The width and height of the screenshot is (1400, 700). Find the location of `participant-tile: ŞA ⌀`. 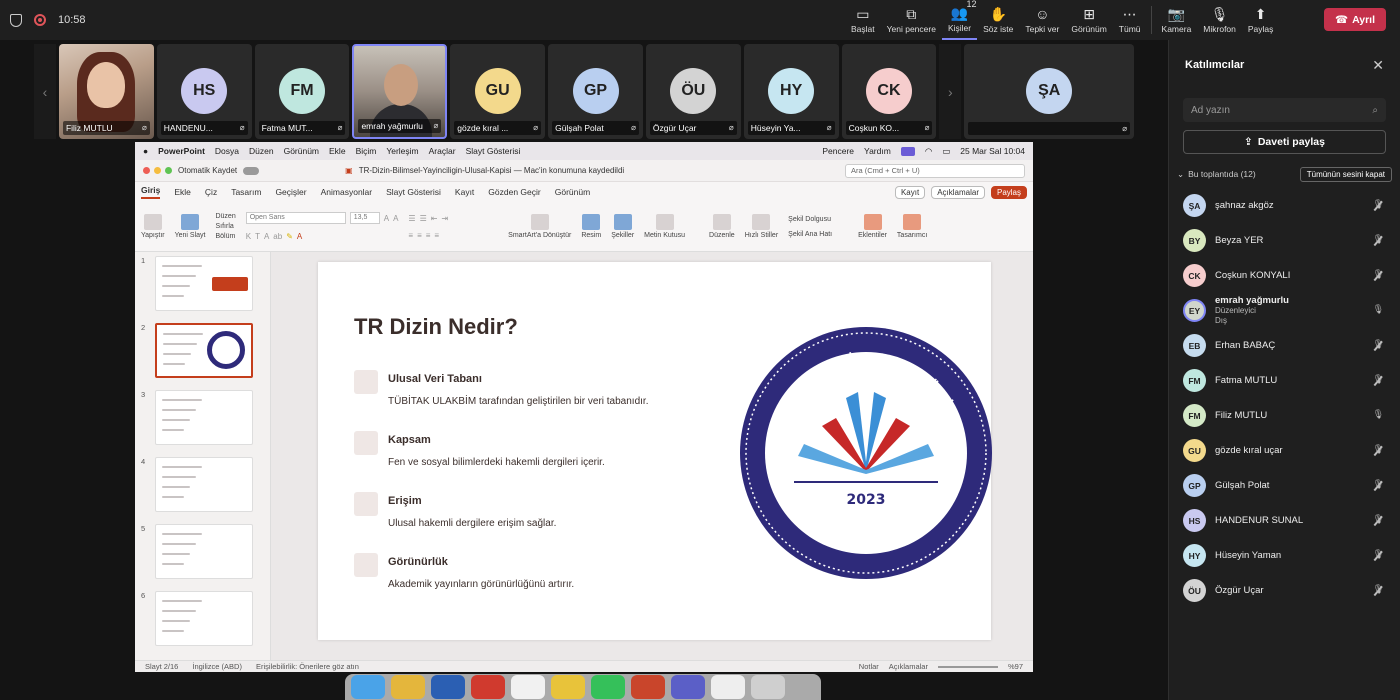

participant-tile: ŞA ⌀ is located at coordinates (1049, 91).